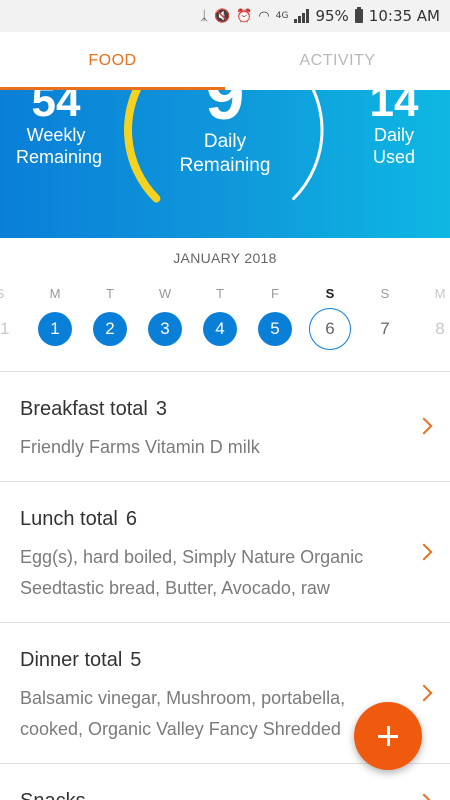  Describe the element at coordinates (56, 108) in the screenshot. I see `weekly-remaining-value: 54` at that location.